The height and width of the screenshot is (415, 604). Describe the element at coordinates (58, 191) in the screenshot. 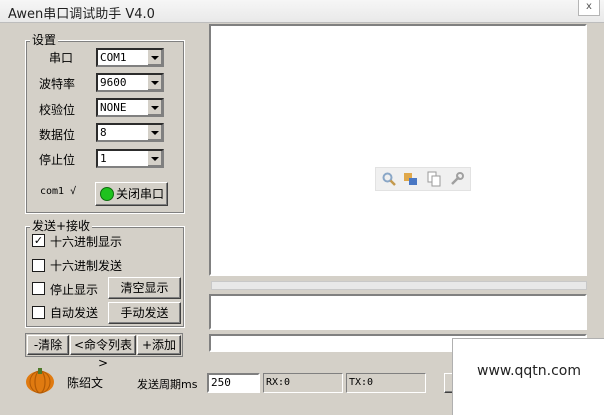

I see `port-status-text: com1 √` at that location.